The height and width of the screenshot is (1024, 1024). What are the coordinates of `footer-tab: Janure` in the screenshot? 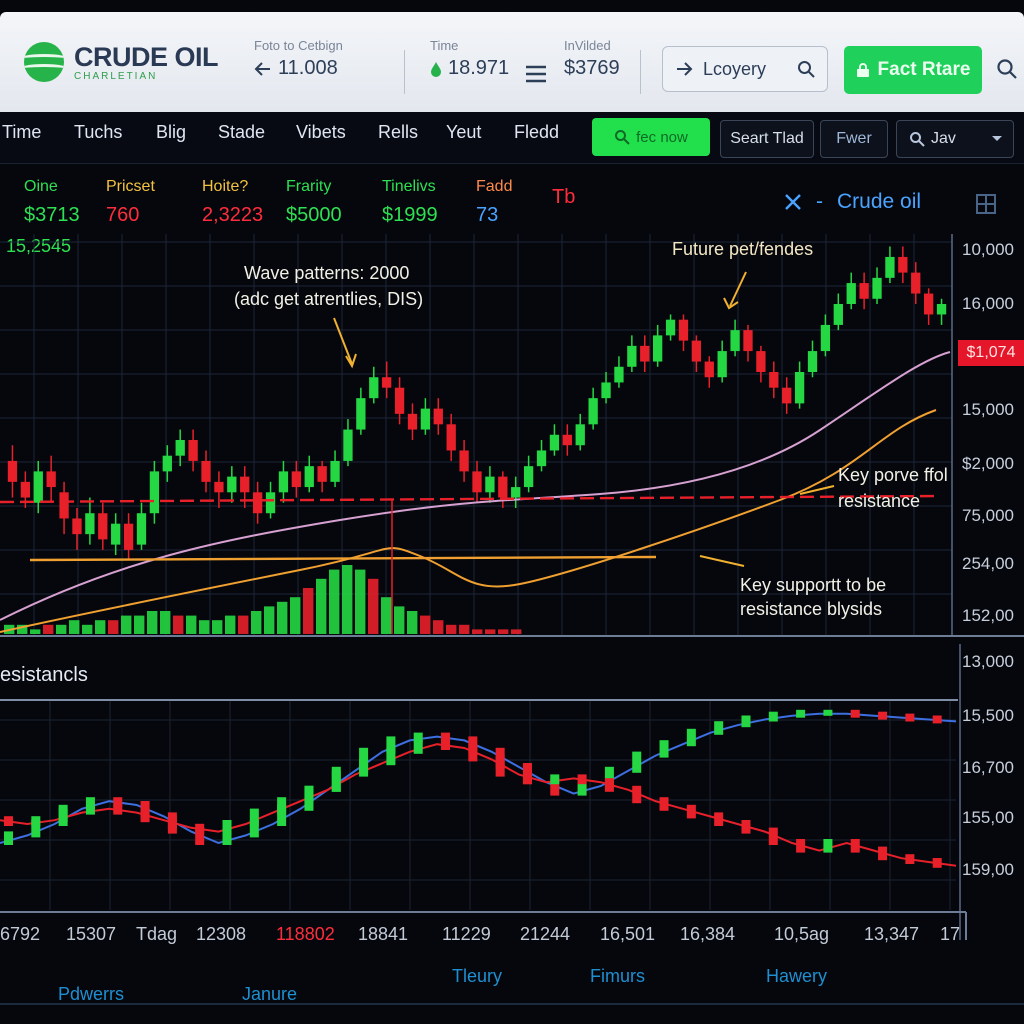 It's located at (269, 994).